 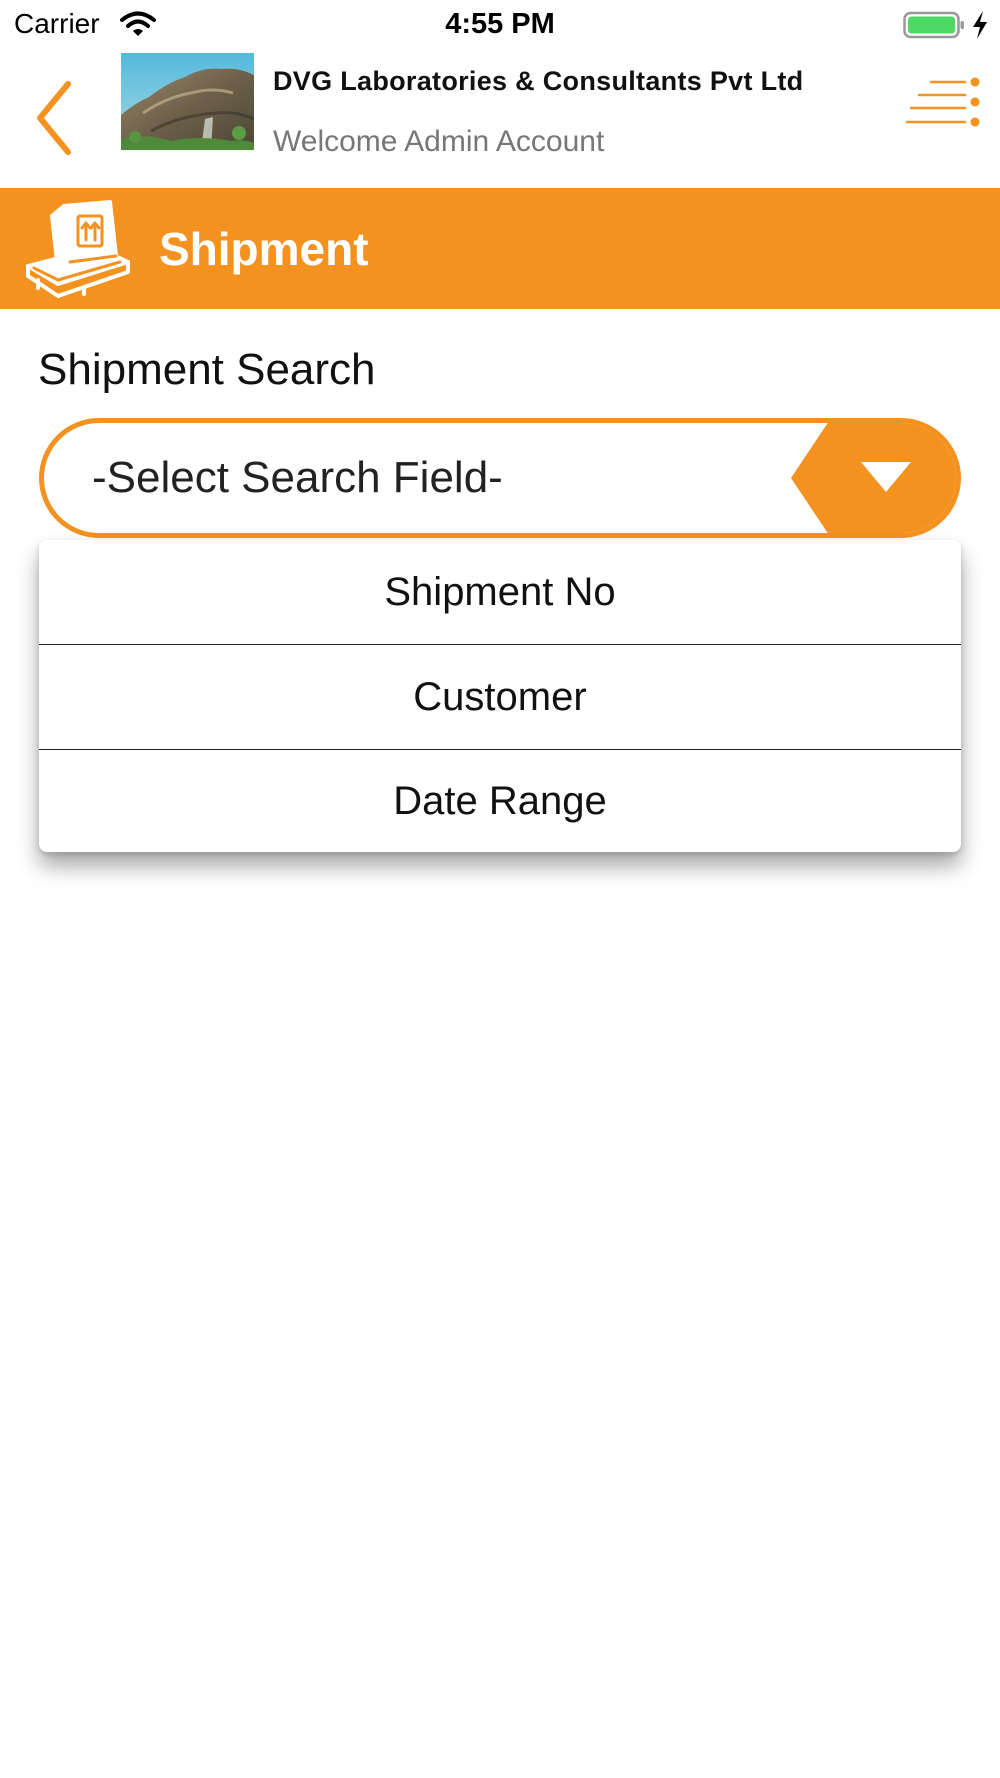 I want to click on status-time: 4:55 PM, so click(x=500, y=24).